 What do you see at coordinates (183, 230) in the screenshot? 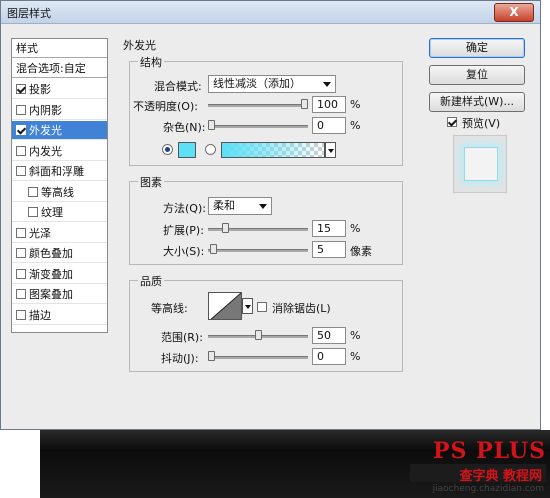
I see `spread-label: 扩展(P):` at bounding box center [183, 230].